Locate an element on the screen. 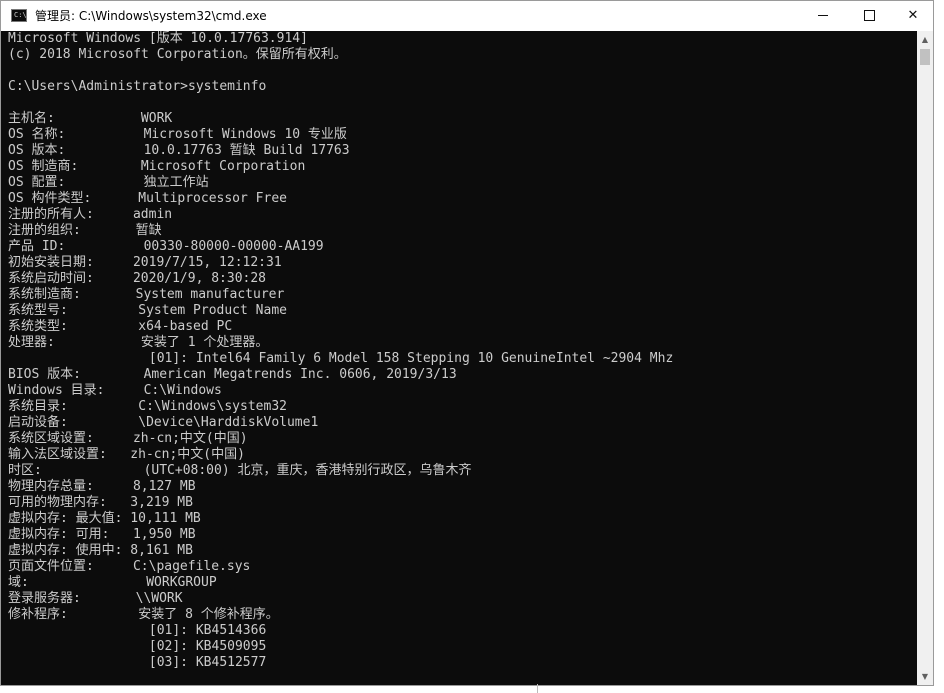 This screenshot has width=944, height=693. console-line: 初始安装日期: 2019/7/15, 12:12:31 is located at coordinates (145, 262).